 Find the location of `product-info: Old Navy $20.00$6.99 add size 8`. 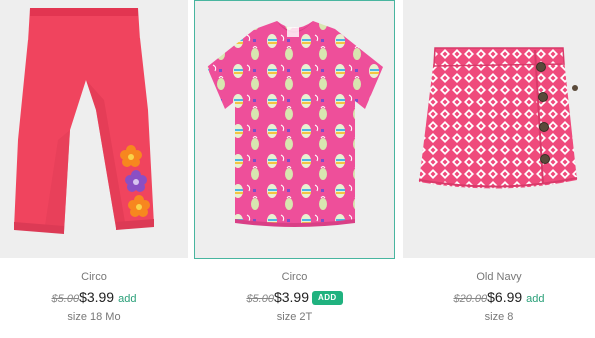

product-info: Old Navy $20.00$6.99 add size 8 is located at coordinates (499, 297).